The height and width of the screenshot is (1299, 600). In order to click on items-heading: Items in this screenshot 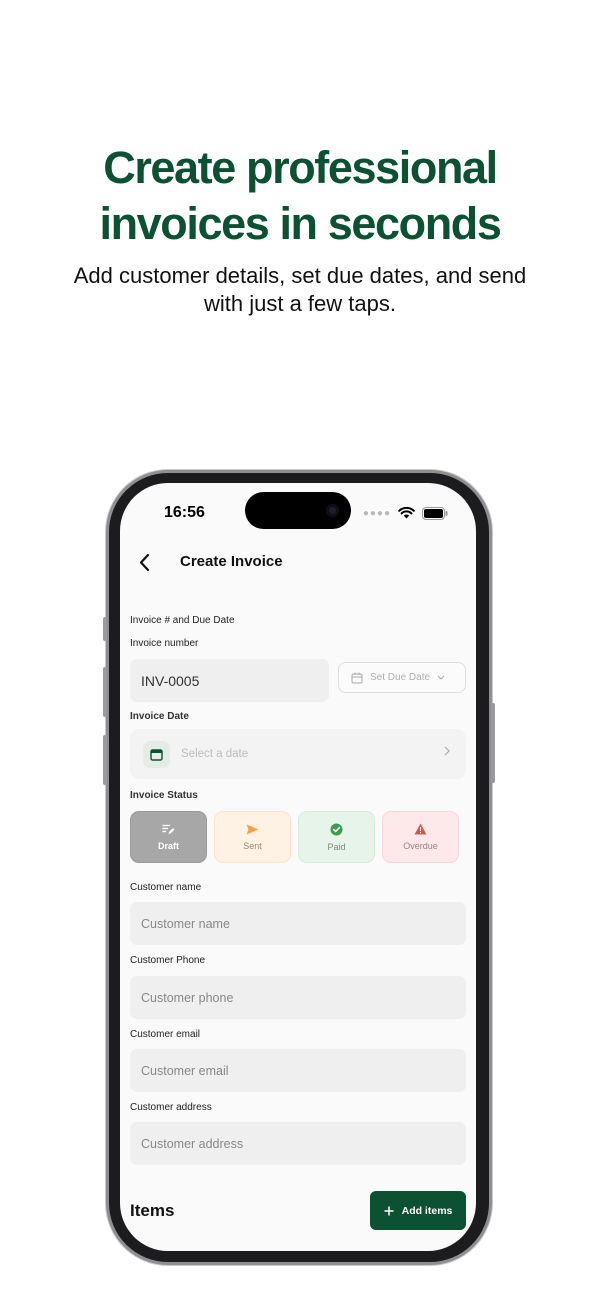, I will do `click(152, 1210)`.